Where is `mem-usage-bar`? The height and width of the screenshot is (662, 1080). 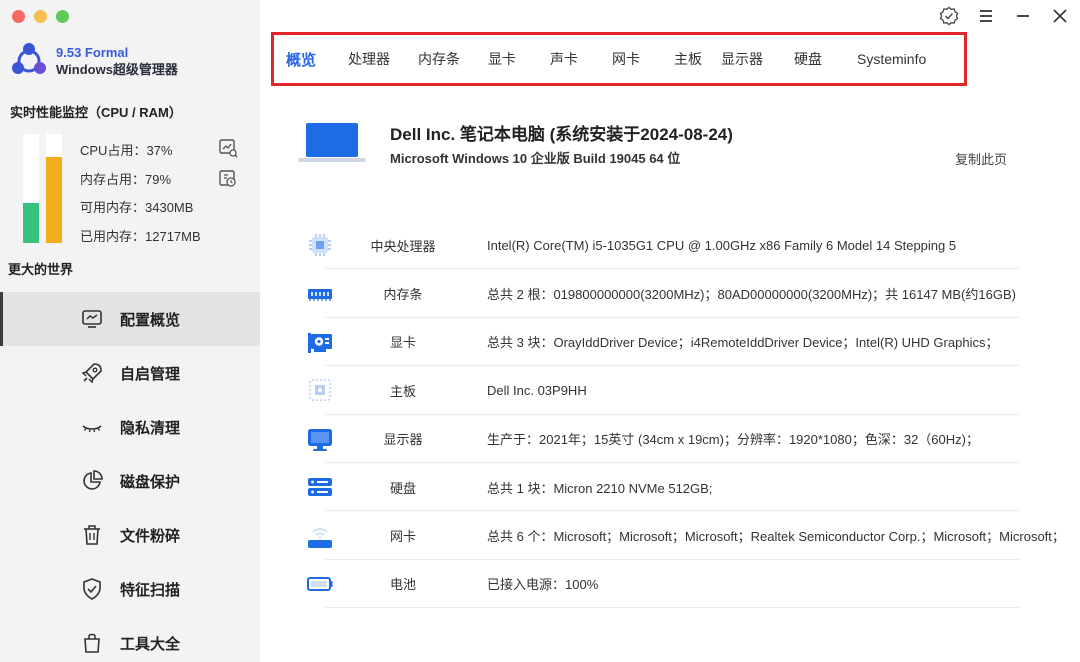 mem-usage-bar is located at coordinates (54, 188).